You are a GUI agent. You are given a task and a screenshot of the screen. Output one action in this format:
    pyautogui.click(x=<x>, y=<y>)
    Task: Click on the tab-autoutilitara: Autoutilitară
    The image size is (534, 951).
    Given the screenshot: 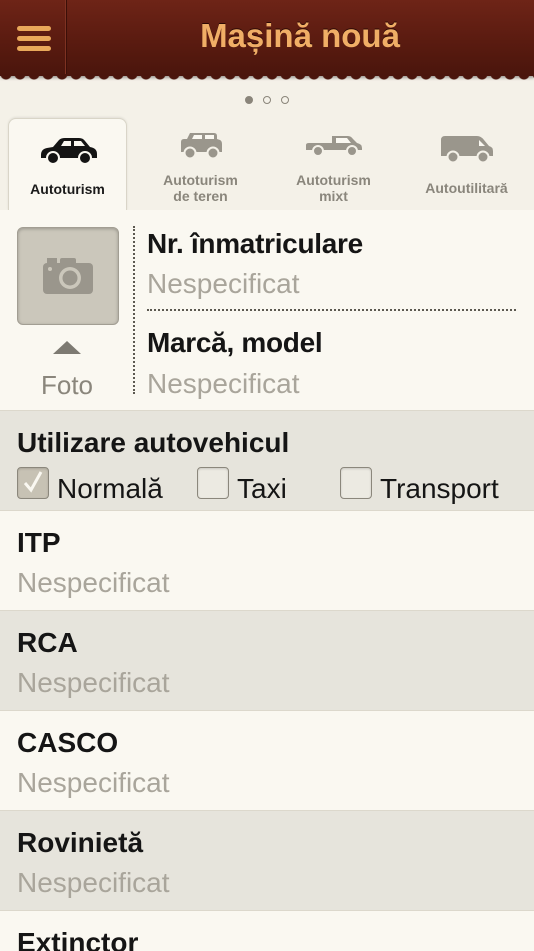 What is the action you would take?
    pyautogui.click(x=466, y=164)
    